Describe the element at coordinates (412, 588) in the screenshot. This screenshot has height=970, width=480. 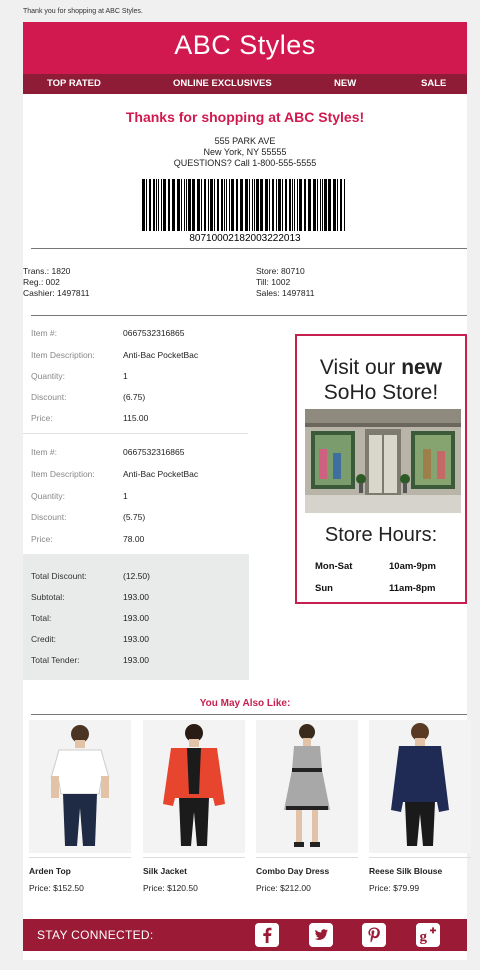
I see `hours-time: 11am-8pm` at that location.